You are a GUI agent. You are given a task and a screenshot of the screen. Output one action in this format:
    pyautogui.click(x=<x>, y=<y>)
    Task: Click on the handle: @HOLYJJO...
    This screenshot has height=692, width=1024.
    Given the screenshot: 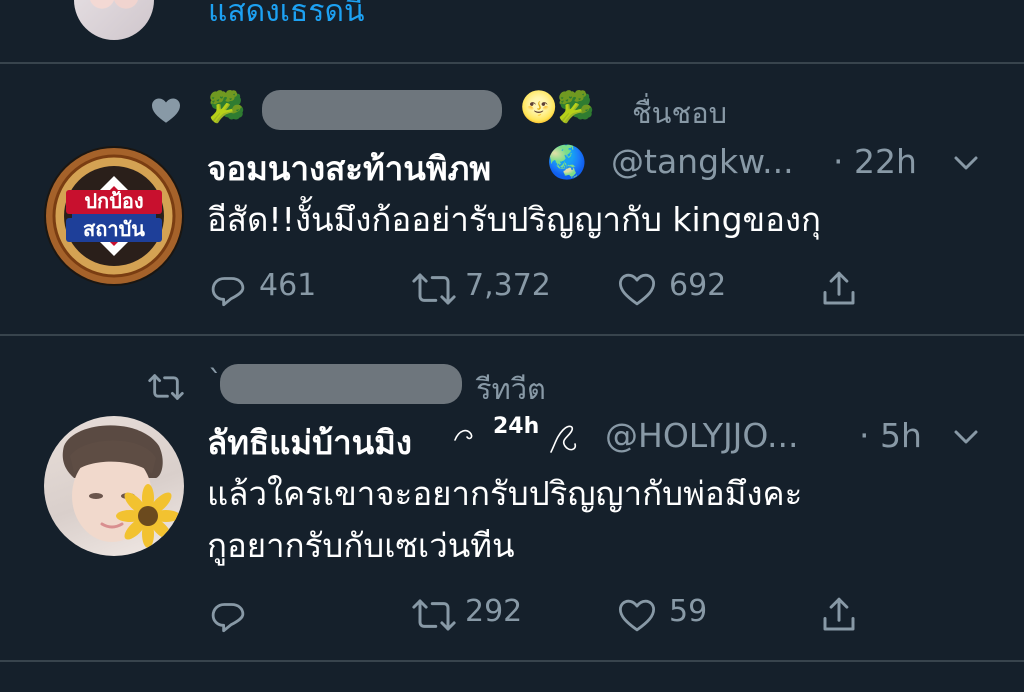 What is the action you would take?
    pyautogui.click(x=702, y=435)
    